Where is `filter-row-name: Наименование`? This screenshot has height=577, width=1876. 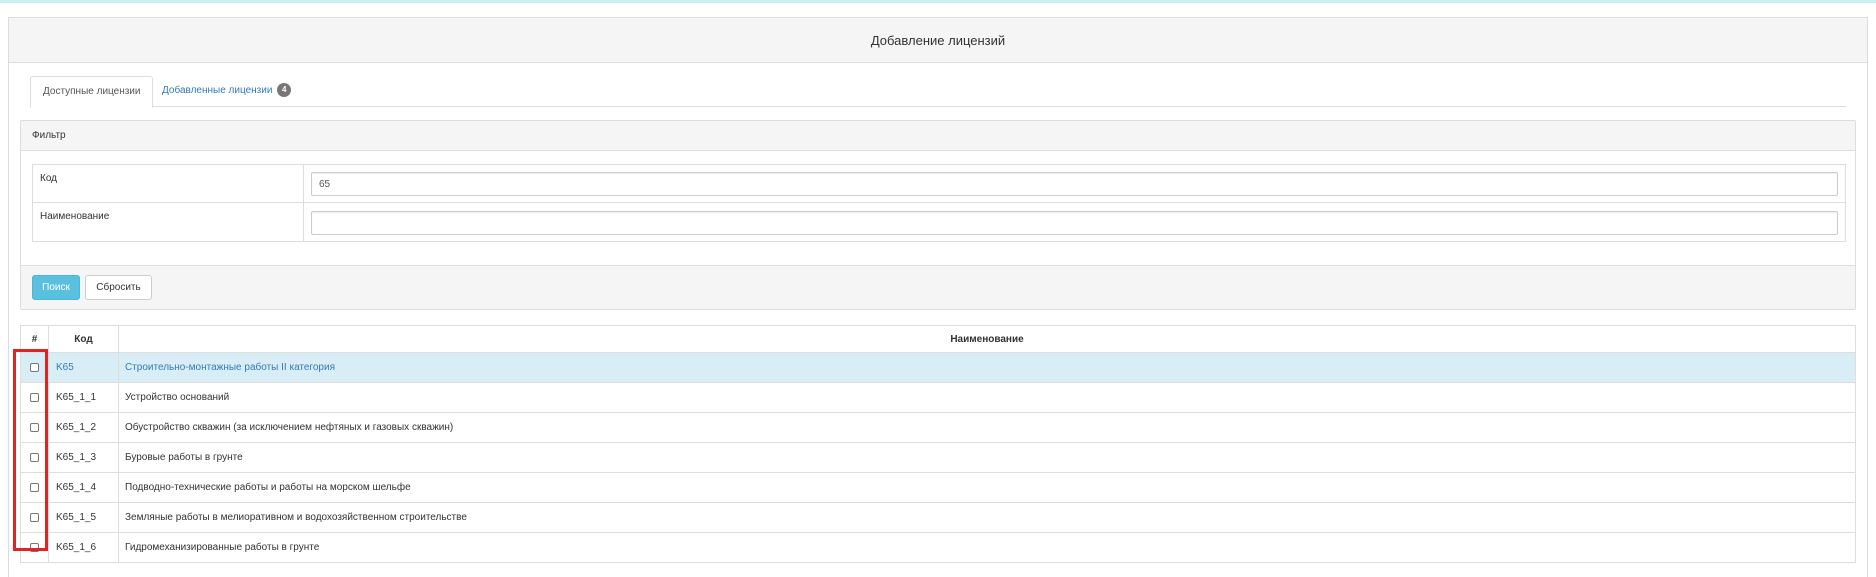
filter-row-name: Наименование is located at coordinates (939, 222).